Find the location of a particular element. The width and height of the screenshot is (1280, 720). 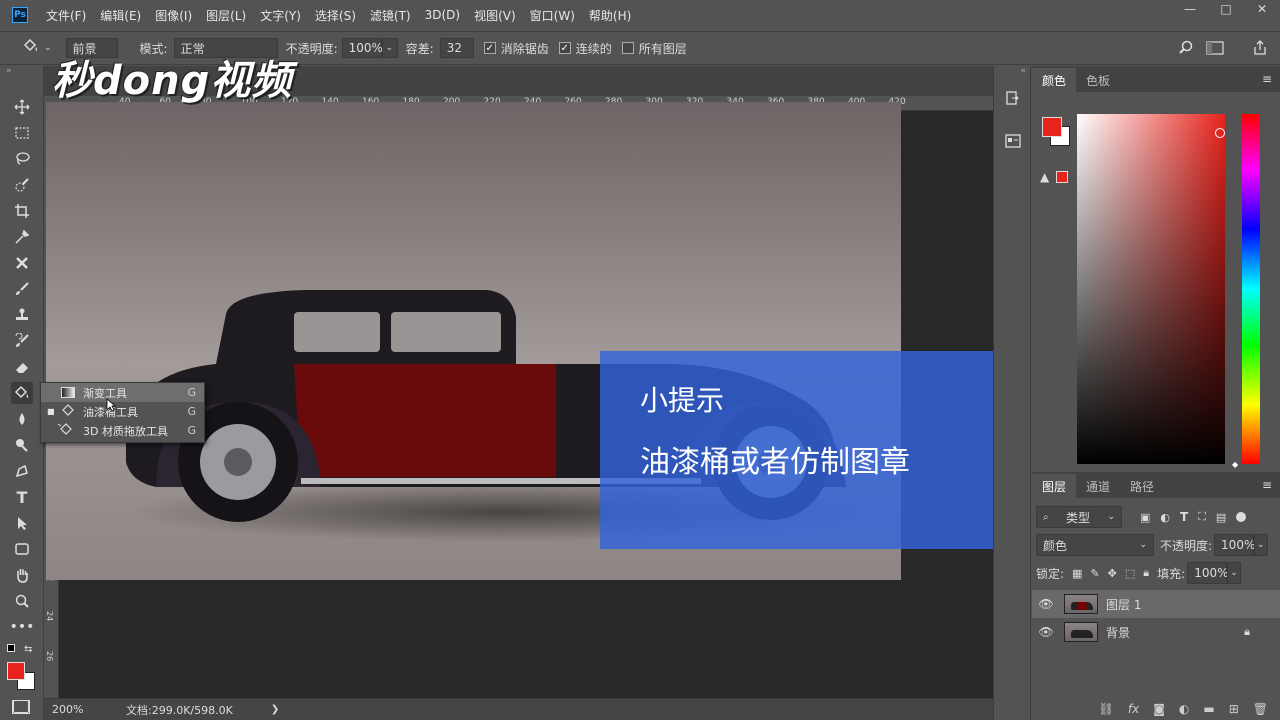

layers-panel-menu-icon: ≡ is located at coordinates (1267, 485).